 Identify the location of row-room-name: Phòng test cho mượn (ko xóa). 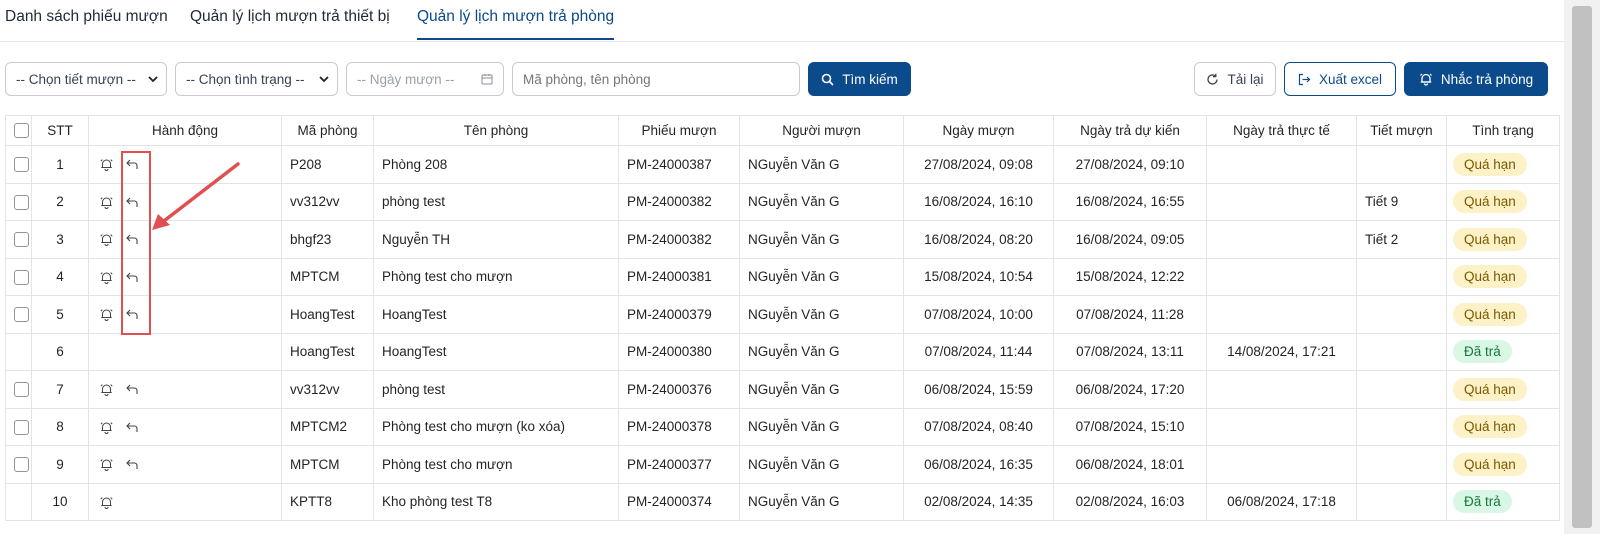
(496, 426).